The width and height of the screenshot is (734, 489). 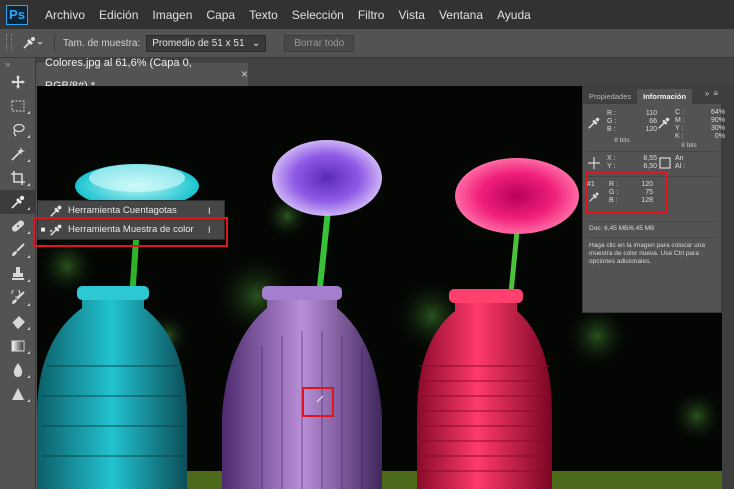 I want to click on x-value: 8,55, so click(x=650, y=158).